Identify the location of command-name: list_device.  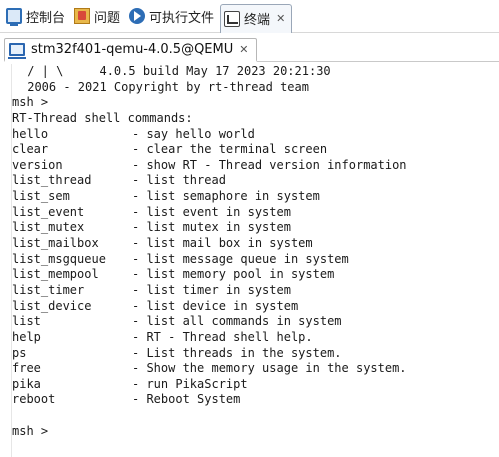
(52, 305).